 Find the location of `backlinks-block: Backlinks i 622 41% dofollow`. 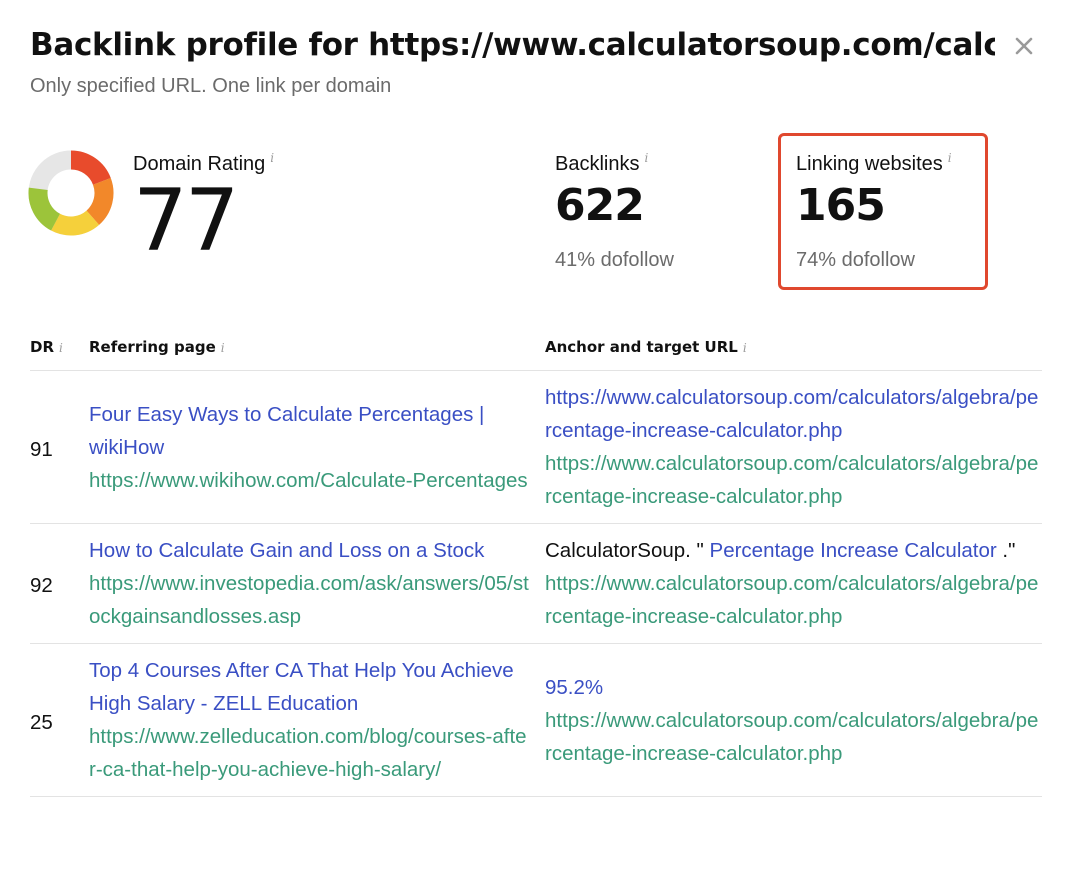

backlinks-block: Backlinks i 622 41% dofollow is located at coordinates (614, 212).